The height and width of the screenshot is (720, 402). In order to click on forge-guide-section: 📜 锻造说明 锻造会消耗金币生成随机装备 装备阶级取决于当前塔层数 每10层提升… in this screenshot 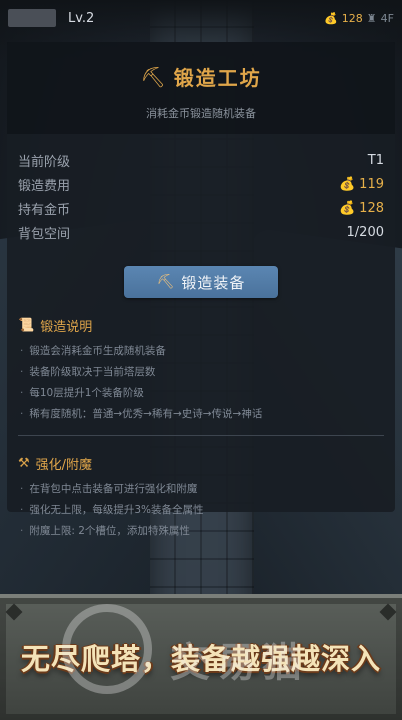, I will do `click(201, 370)`.